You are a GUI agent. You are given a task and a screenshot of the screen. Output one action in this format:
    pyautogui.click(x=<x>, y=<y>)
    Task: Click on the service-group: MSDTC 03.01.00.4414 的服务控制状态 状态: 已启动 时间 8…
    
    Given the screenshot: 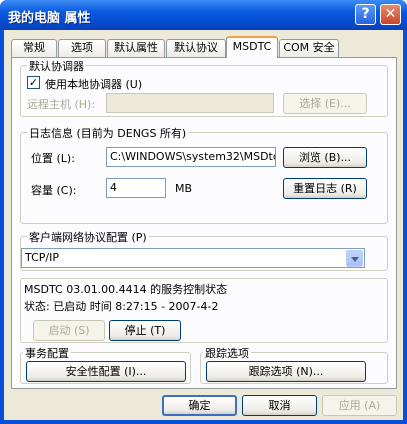 What is the action you would take?
    pyautogui.click(x=204, y=310)
    